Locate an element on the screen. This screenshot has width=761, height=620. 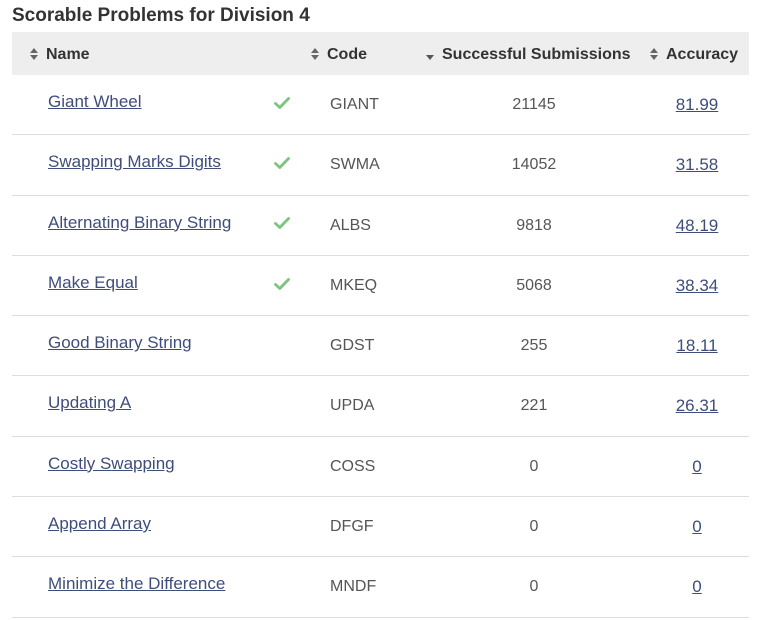
successful-submissions: 5068 is located at coordinates (534, 285).